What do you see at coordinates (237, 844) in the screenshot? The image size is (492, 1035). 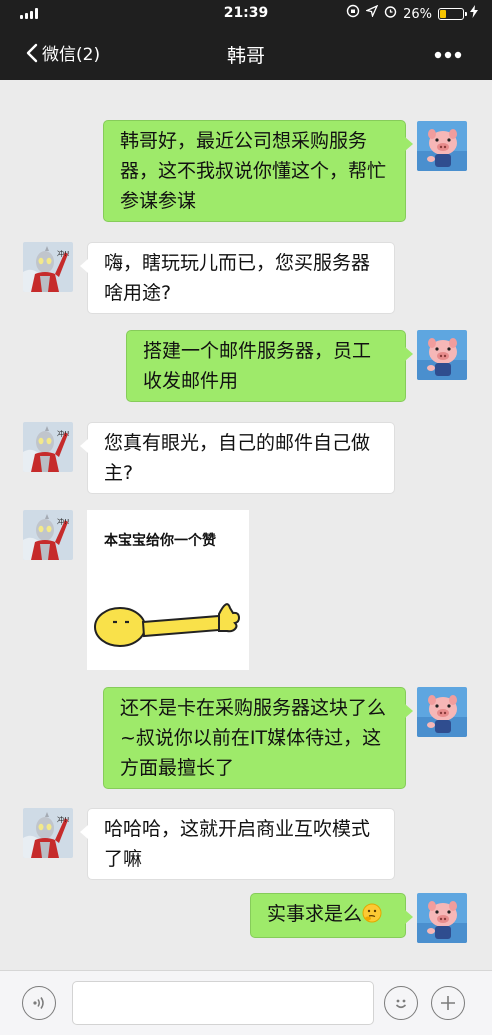 I see `message-bubble: 哈哈哈，这就开启商业互吹模式了嘛` at bounding box center [237, 844].